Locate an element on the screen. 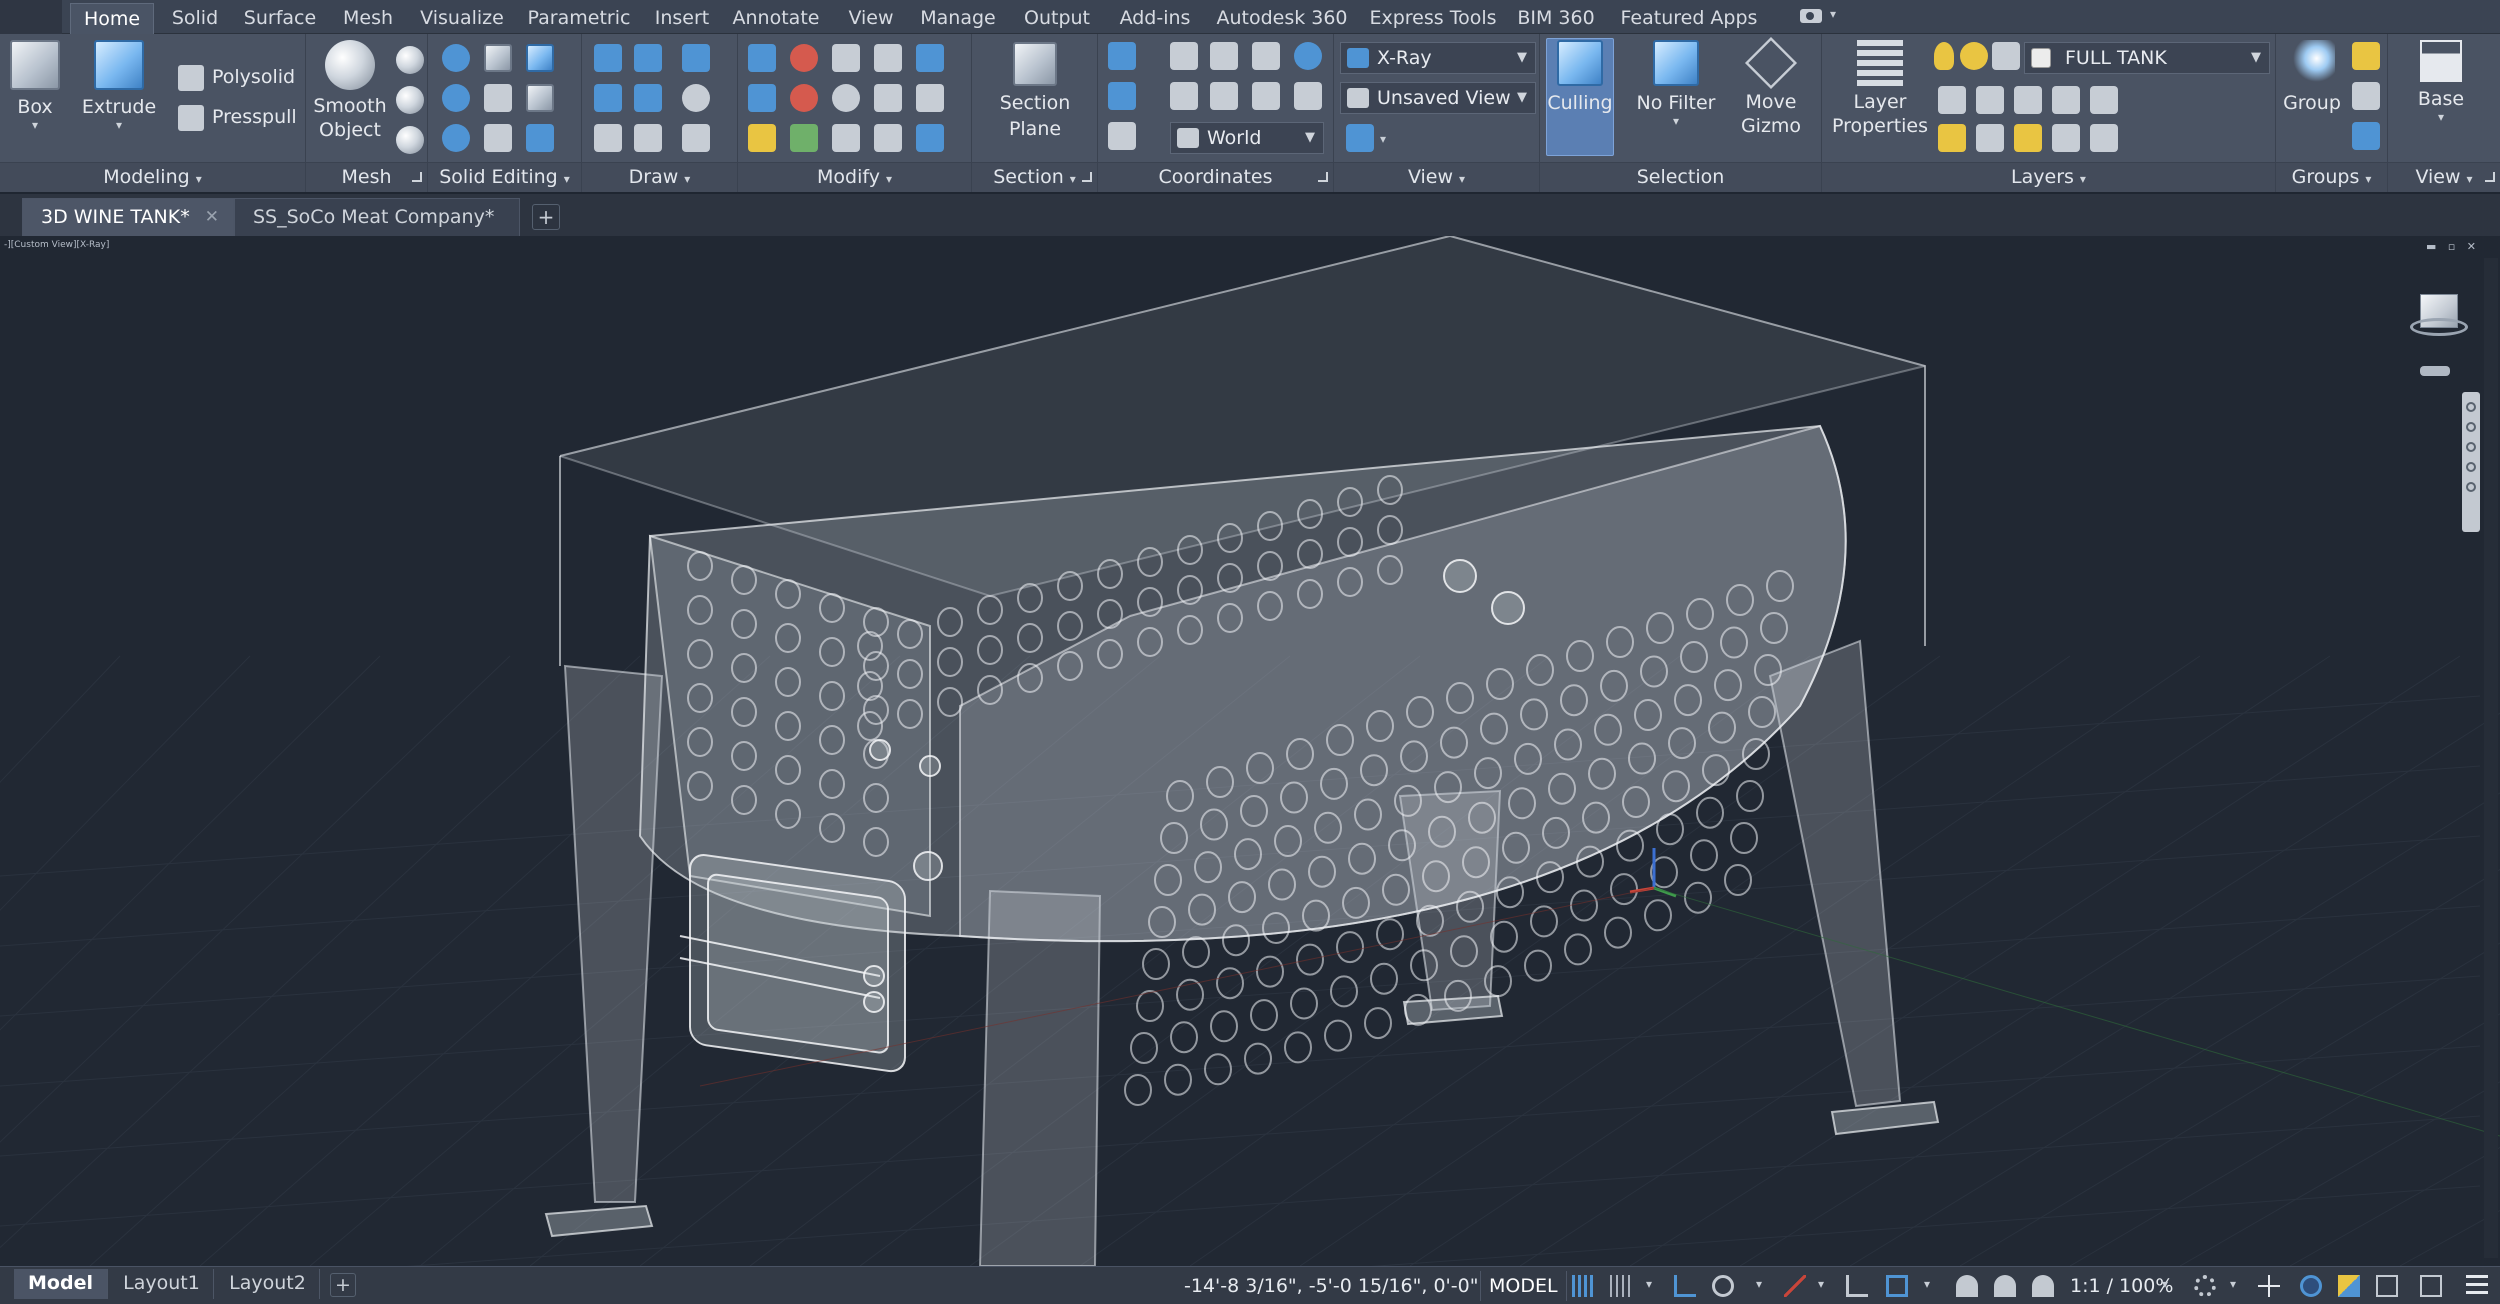  group-button: Group is located at coordinates (2312, 78).